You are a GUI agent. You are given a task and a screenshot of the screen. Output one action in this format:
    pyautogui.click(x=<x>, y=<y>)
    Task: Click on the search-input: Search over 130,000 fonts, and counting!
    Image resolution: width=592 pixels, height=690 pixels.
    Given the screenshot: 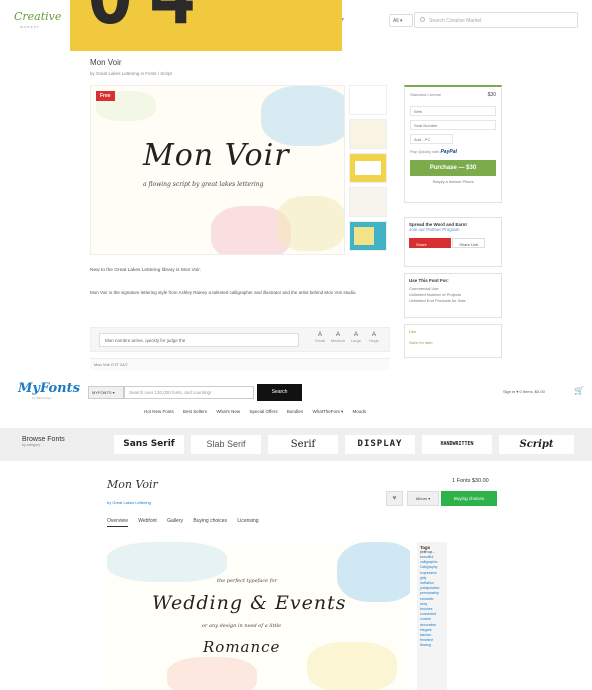 What is the action you would take?
    pyautogui.click(x=189, y=392)
    